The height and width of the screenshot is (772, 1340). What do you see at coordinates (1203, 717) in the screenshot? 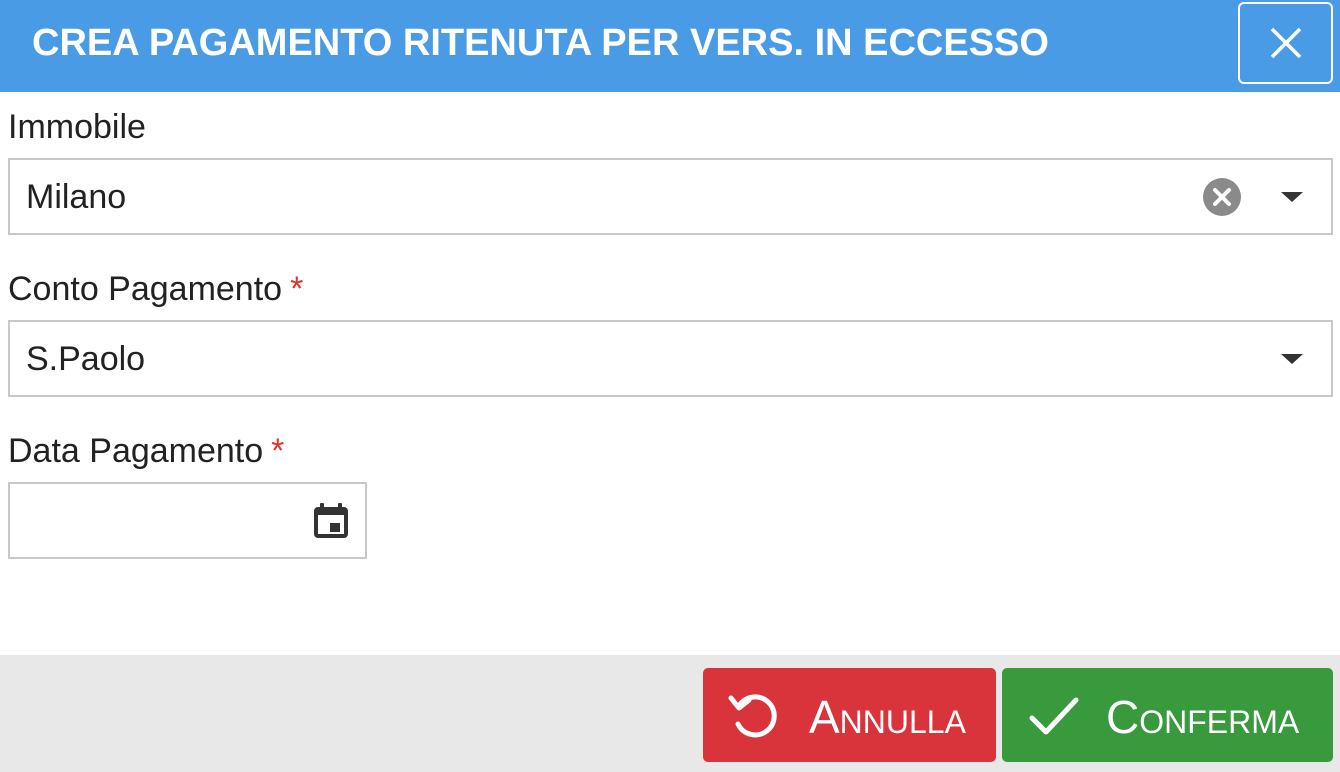
I see `confirm-label: Conferma` at bounding box center [1203, 717].